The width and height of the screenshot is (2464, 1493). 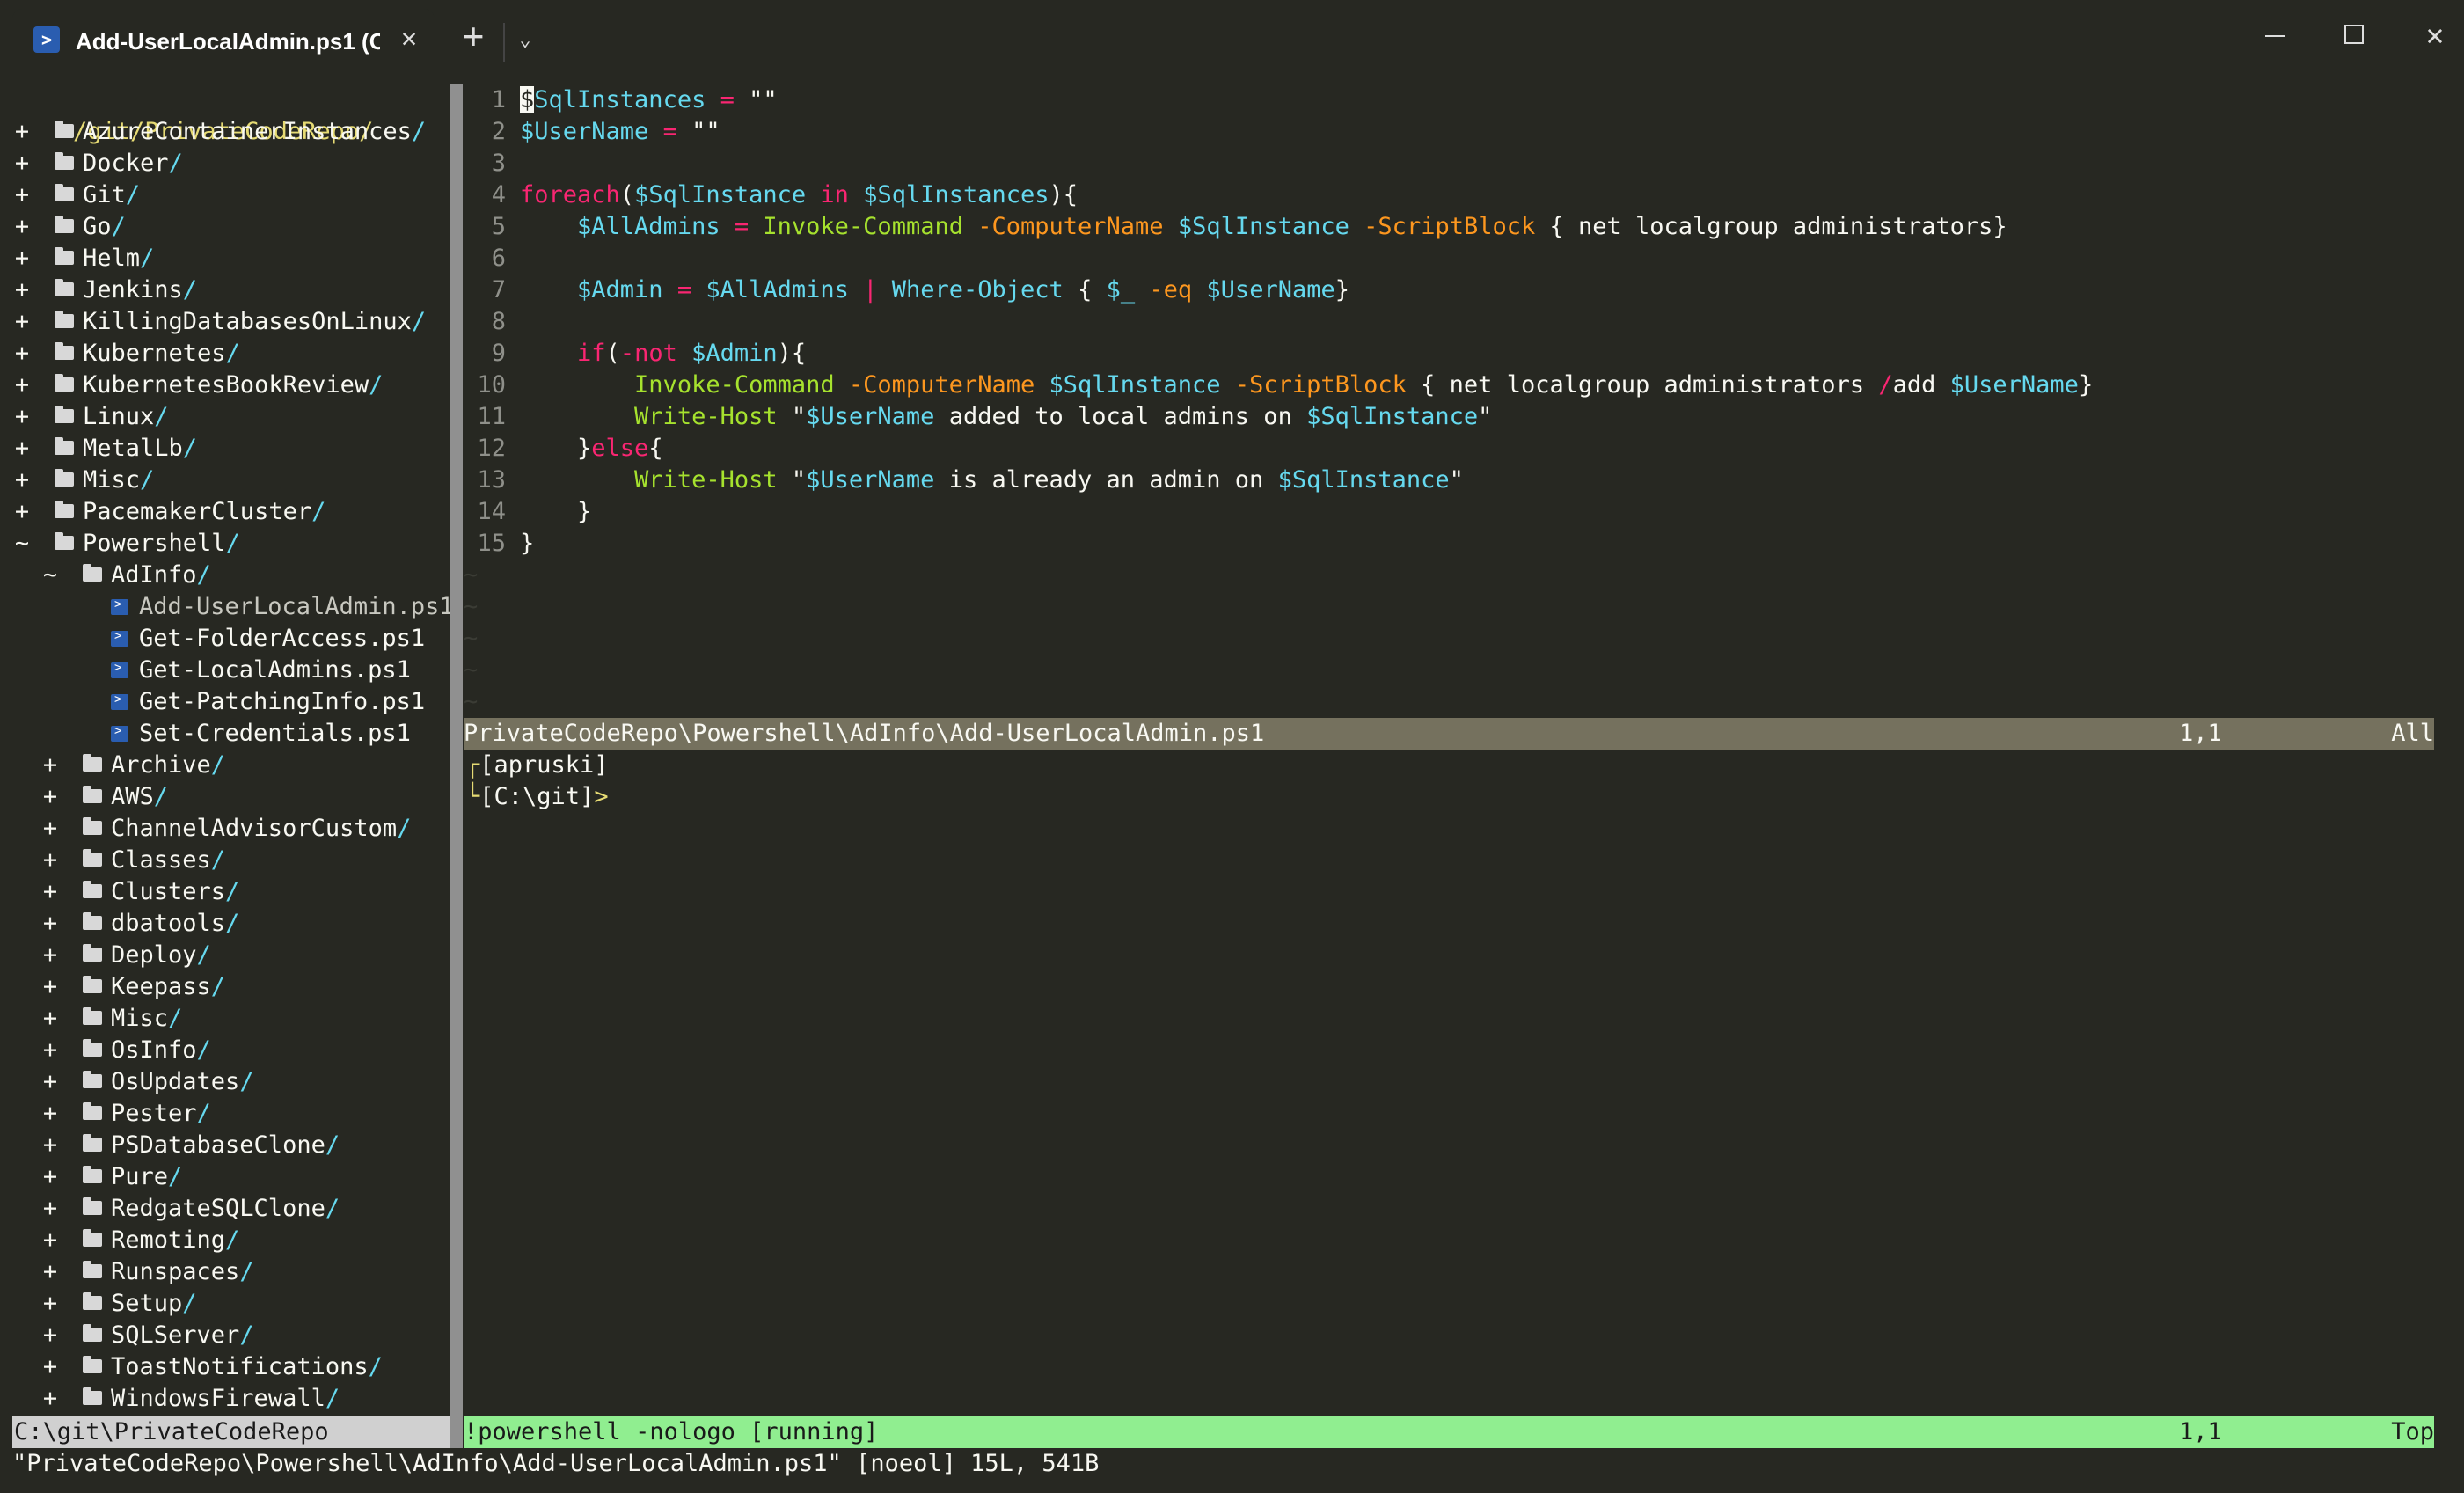 What do you see at coordinates (224, 1240) in the screenshot?
I see `tree-folder: + Remoting/` at bounding box center [224, 1240].